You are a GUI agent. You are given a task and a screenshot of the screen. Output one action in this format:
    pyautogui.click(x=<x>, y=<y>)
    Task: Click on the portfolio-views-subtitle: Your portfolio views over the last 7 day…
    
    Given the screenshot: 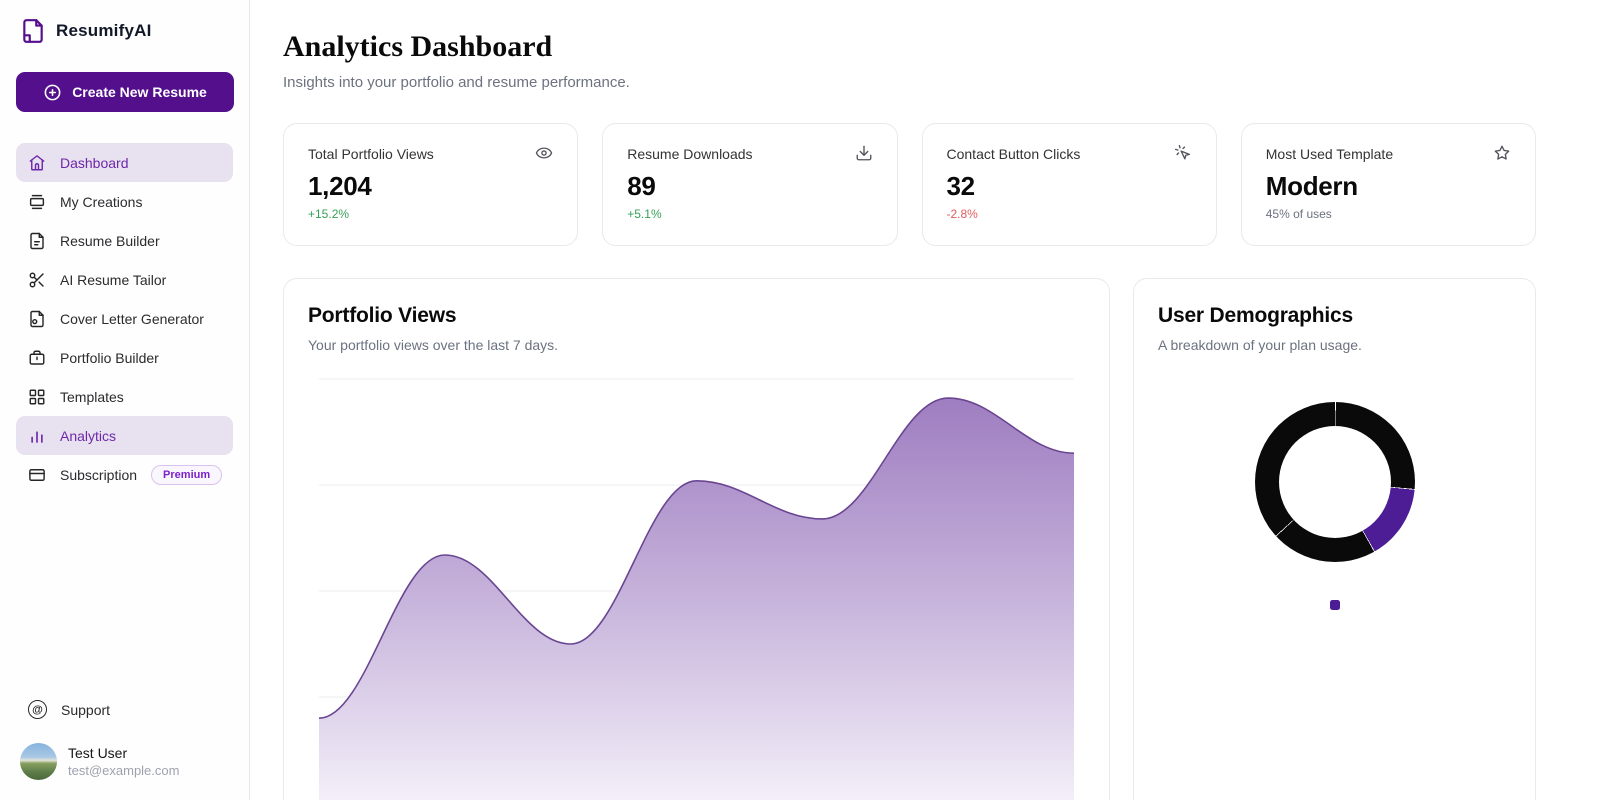 What is the action you would take?
    pyautogui.click(x=433, y=345)
    